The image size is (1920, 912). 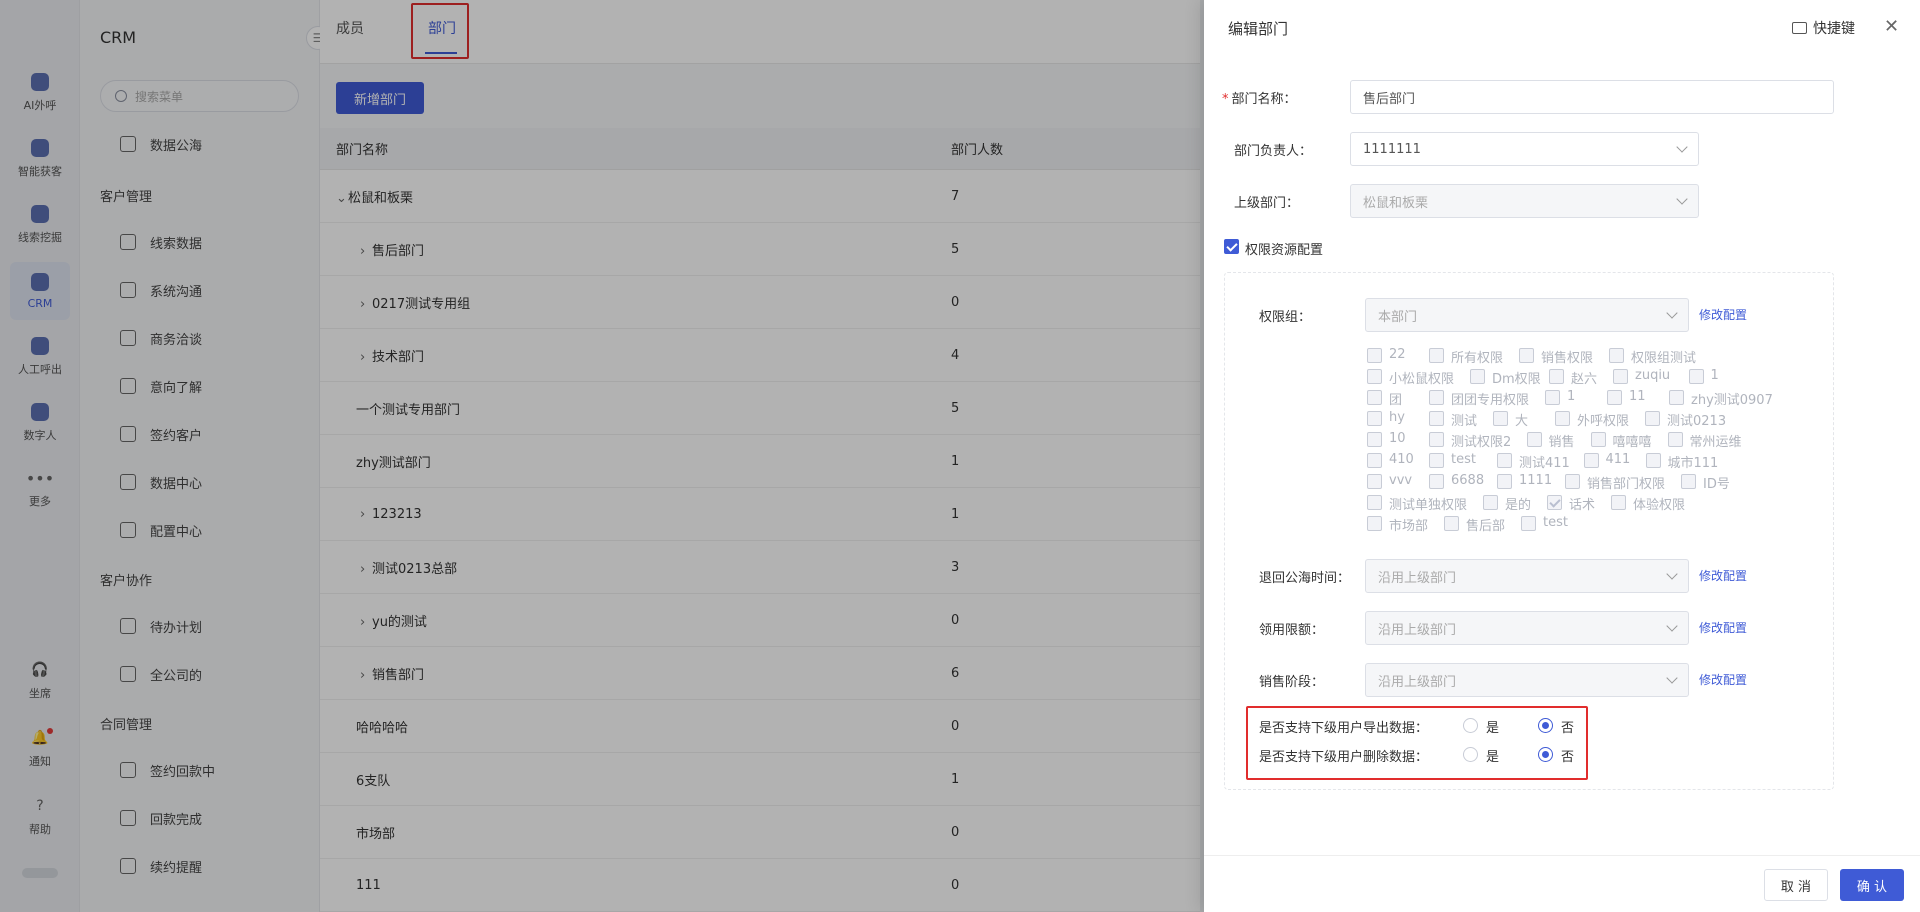 What do you see at coordinates (1536, 480) in the screenshot?
I see `permission-option-label: 1111` at bounding box center [1536, 480].